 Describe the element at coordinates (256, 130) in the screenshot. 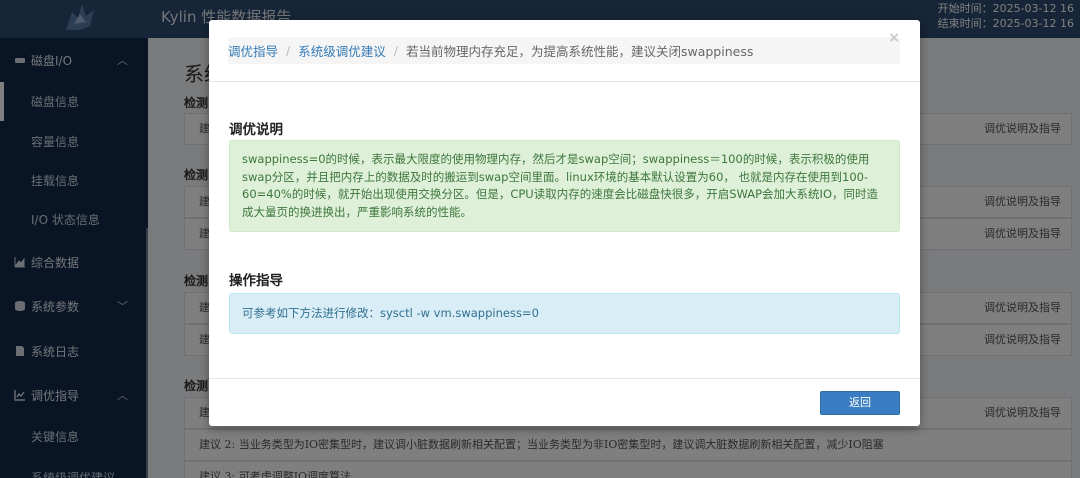

I see `explain-title: 调优说明` at that location.